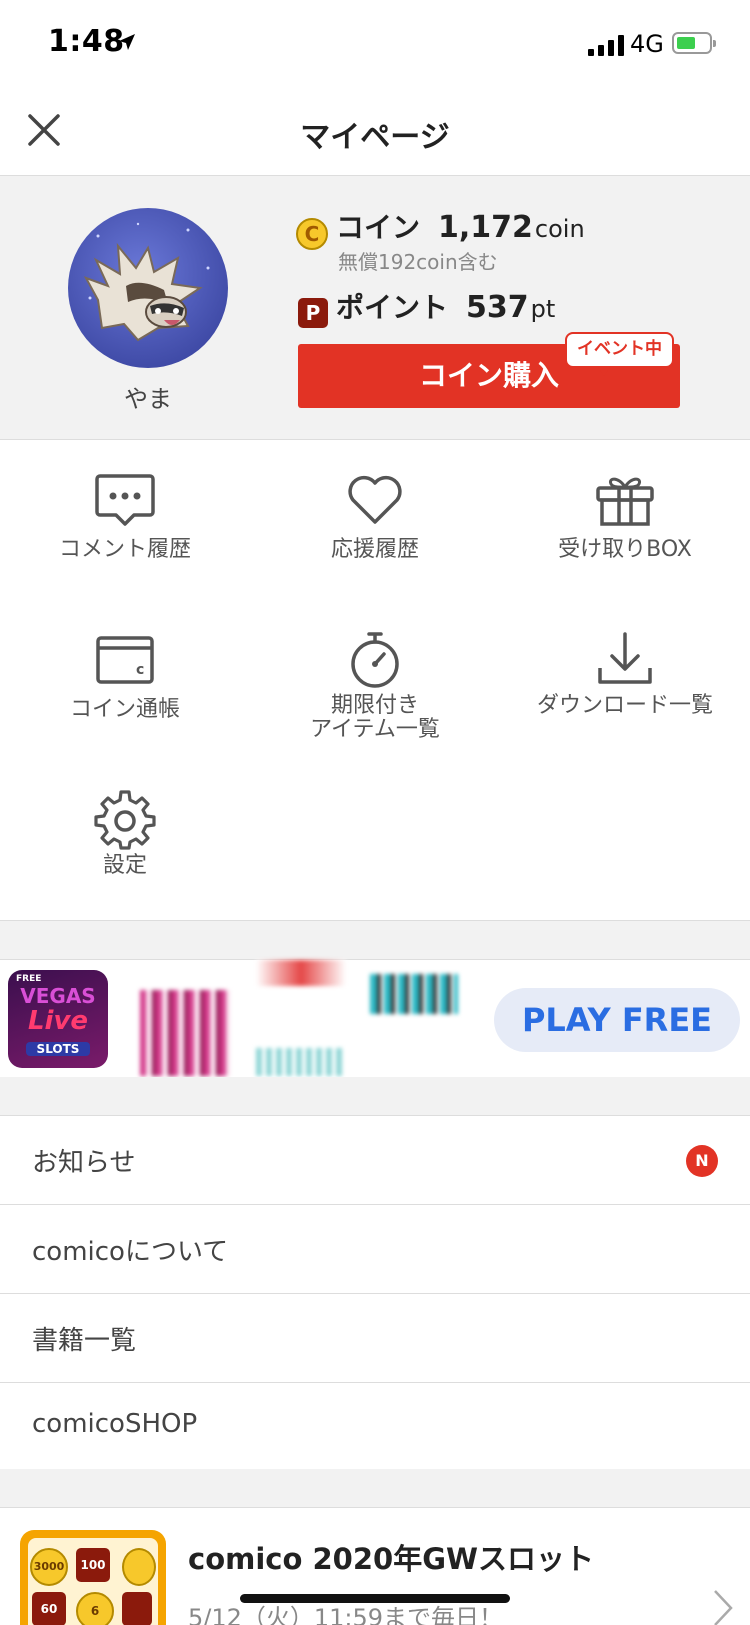 Image resolution: width=750 pixels, height=1625 pixels. I want to click on menu-coin-ledger: c コイン通帳, so click(125, 677).